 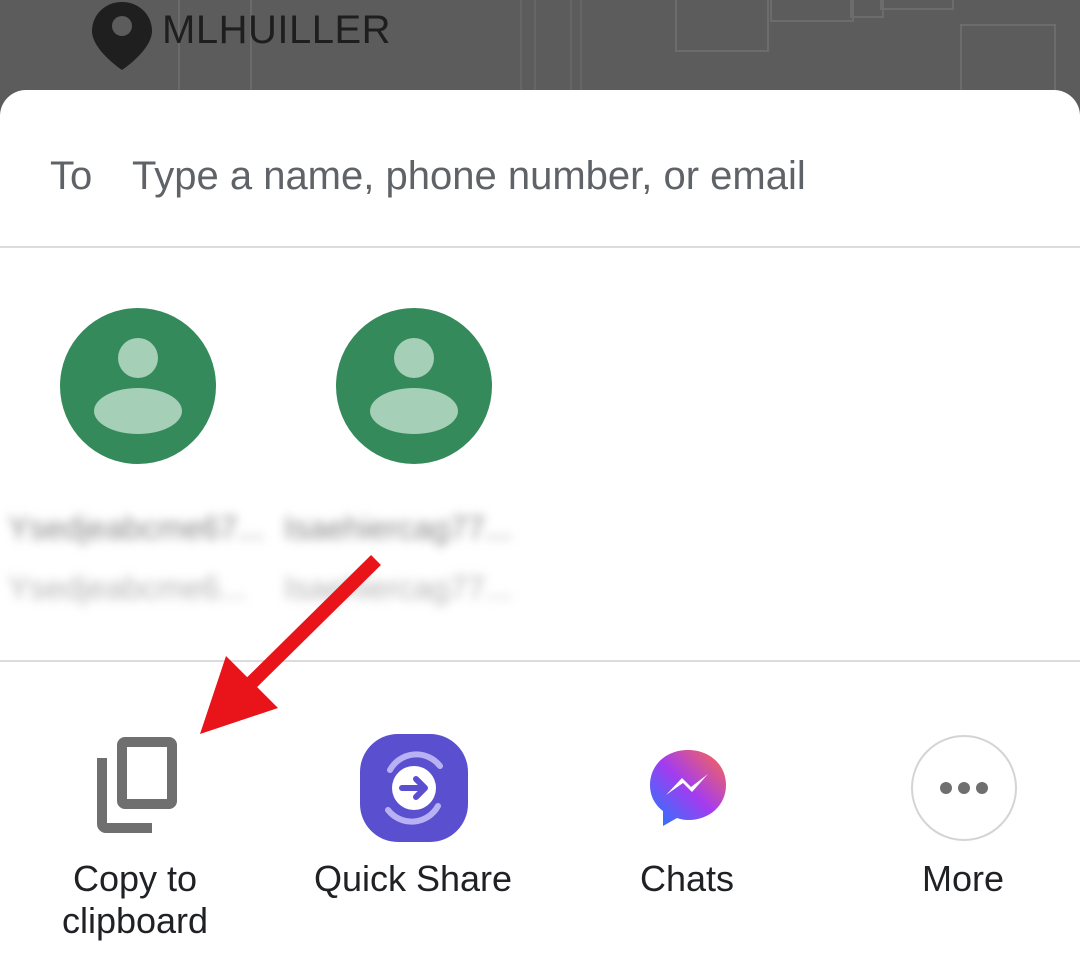 What do you see at coordinates (290, 644) in the screenshot?
I see `annotation-arrow-icon` at bounding box center [290, 644].